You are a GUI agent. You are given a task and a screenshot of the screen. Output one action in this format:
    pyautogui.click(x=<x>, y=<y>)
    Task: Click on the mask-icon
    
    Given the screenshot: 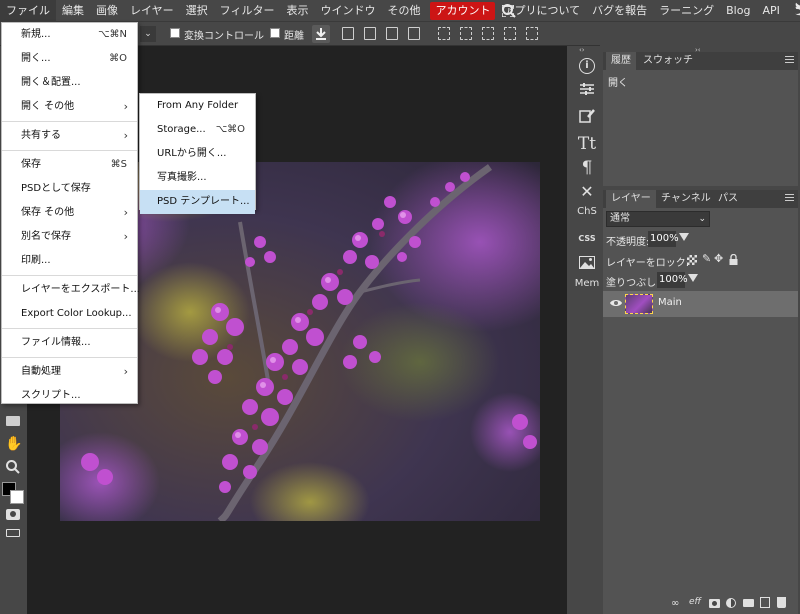 What is the action you would take?
    pyautogui.click(x=714, y=603)
    